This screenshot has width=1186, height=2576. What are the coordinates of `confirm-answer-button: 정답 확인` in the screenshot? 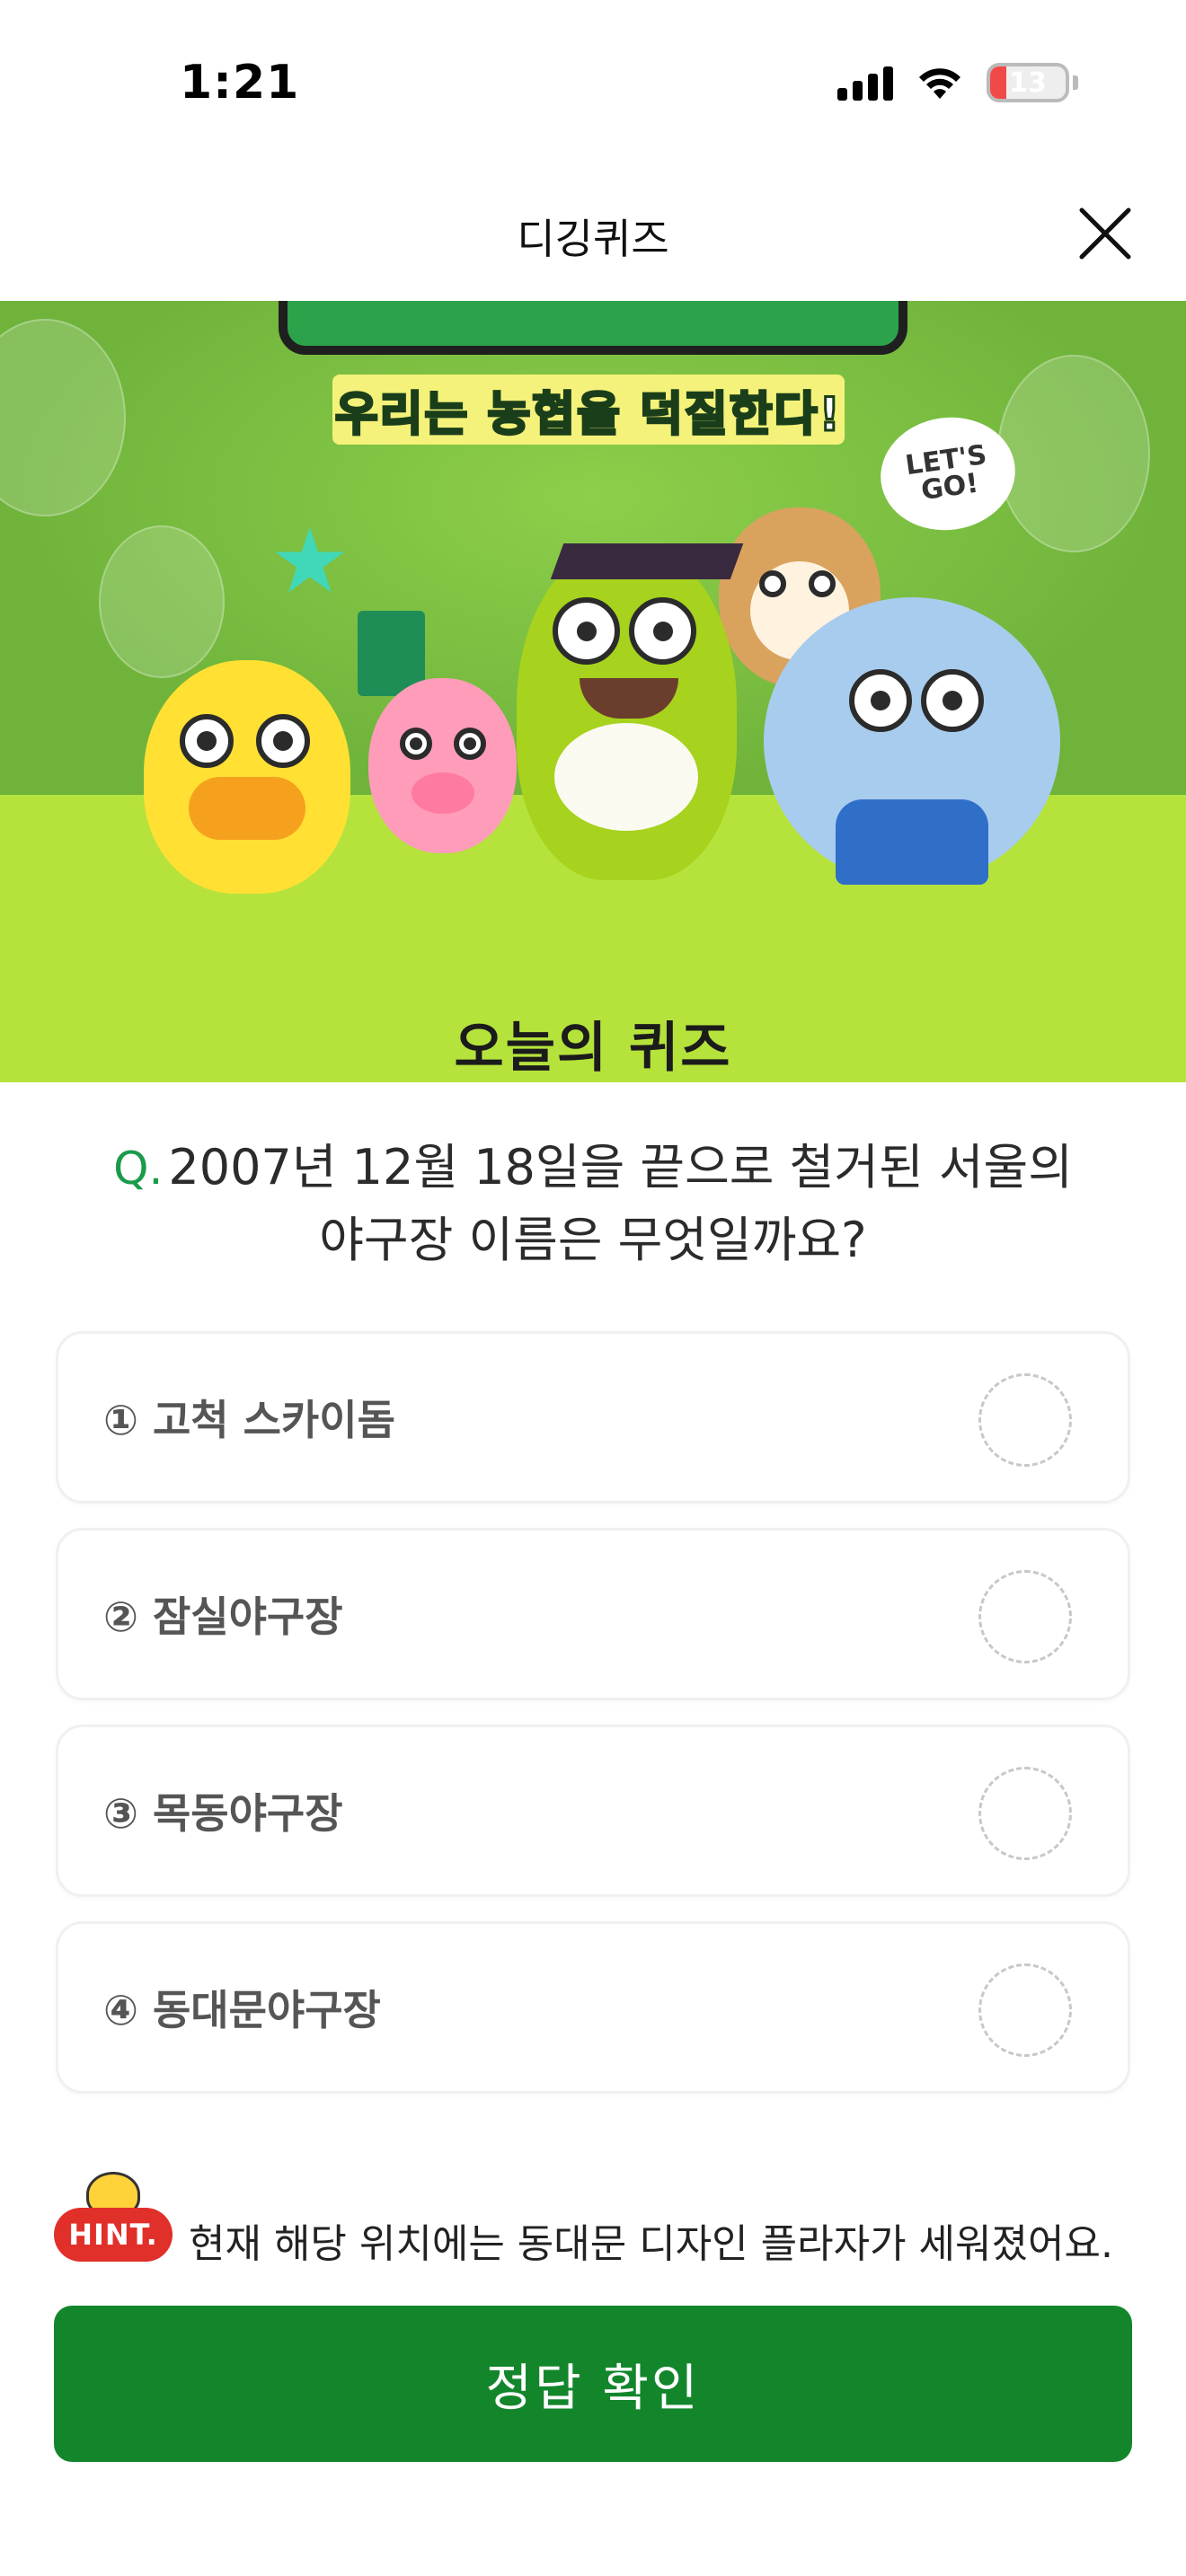 It's located at (593, 2384).